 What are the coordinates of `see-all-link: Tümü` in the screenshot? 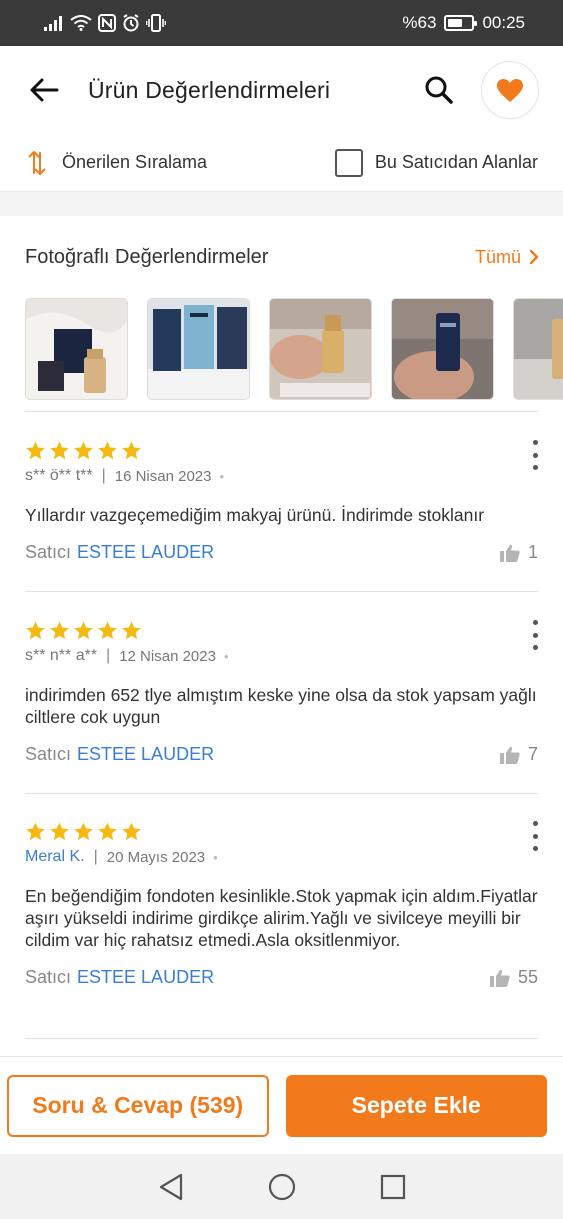 It's located at (507, 257).